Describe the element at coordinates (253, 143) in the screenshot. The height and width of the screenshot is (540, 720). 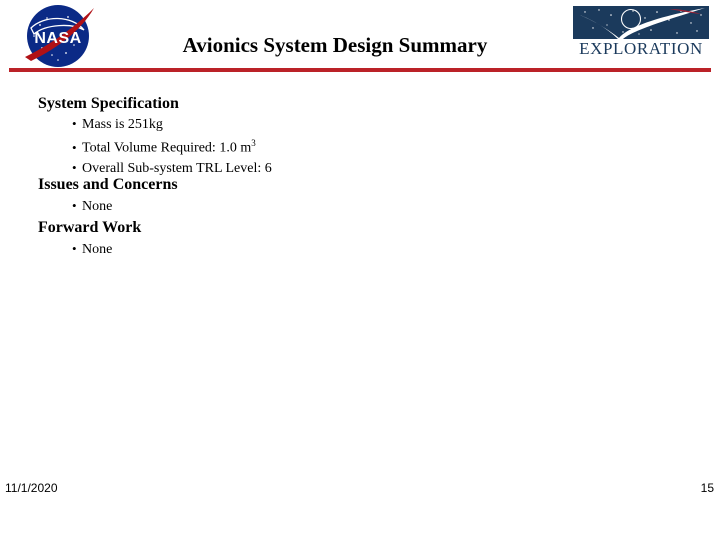
I see `superscript-exponent: 3` at that location.